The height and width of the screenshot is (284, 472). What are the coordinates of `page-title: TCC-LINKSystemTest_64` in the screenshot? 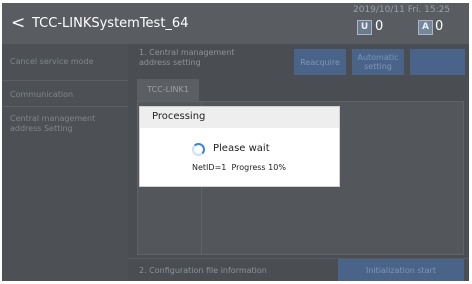 It's located at (110, 23).